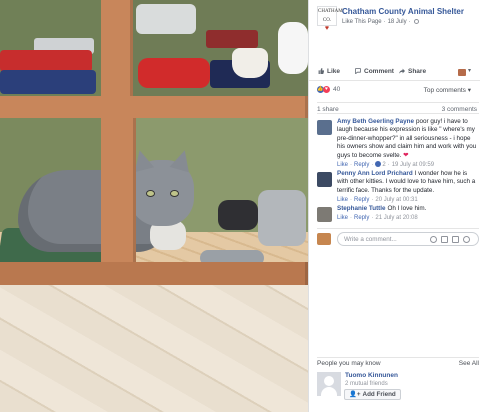 This screenshot has height=412, width=480. I want to click on post-meta: Like This Page · 18 July ·, so click(380, 22).